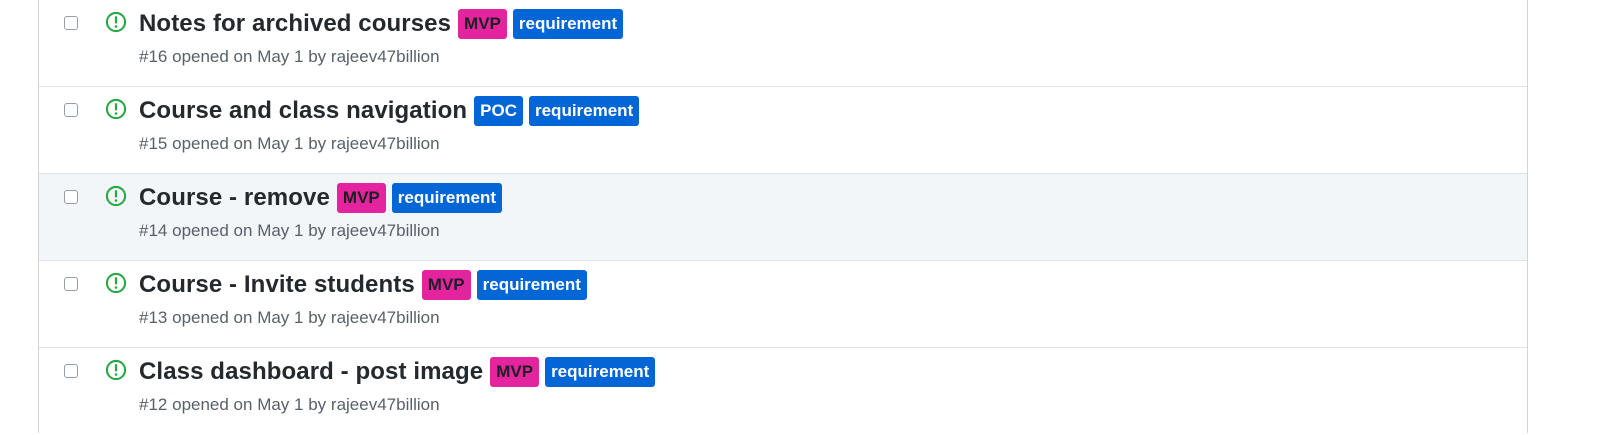 This screenshot has height=435, width=1600. I want to click on issue-meta: #16 opened on May 1 by rajeev47billion, so click(289, 57).